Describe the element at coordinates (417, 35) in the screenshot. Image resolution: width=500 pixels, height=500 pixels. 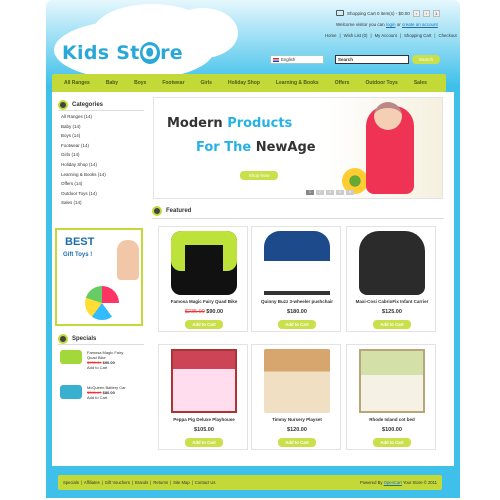
I see `top-link: Shopping Cart` at that location.